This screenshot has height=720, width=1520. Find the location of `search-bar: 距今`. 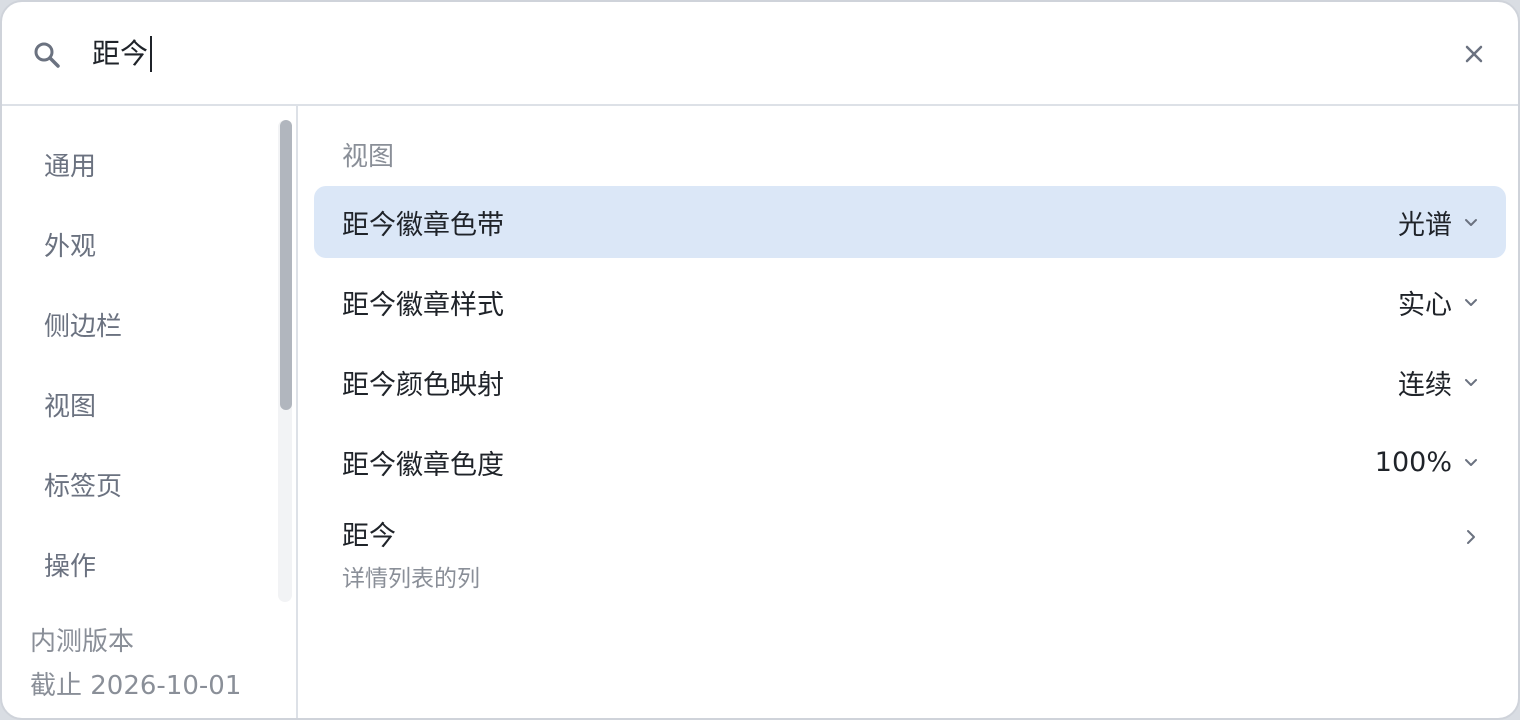

search-bar: 距今 is located at coordinates (760, 54).